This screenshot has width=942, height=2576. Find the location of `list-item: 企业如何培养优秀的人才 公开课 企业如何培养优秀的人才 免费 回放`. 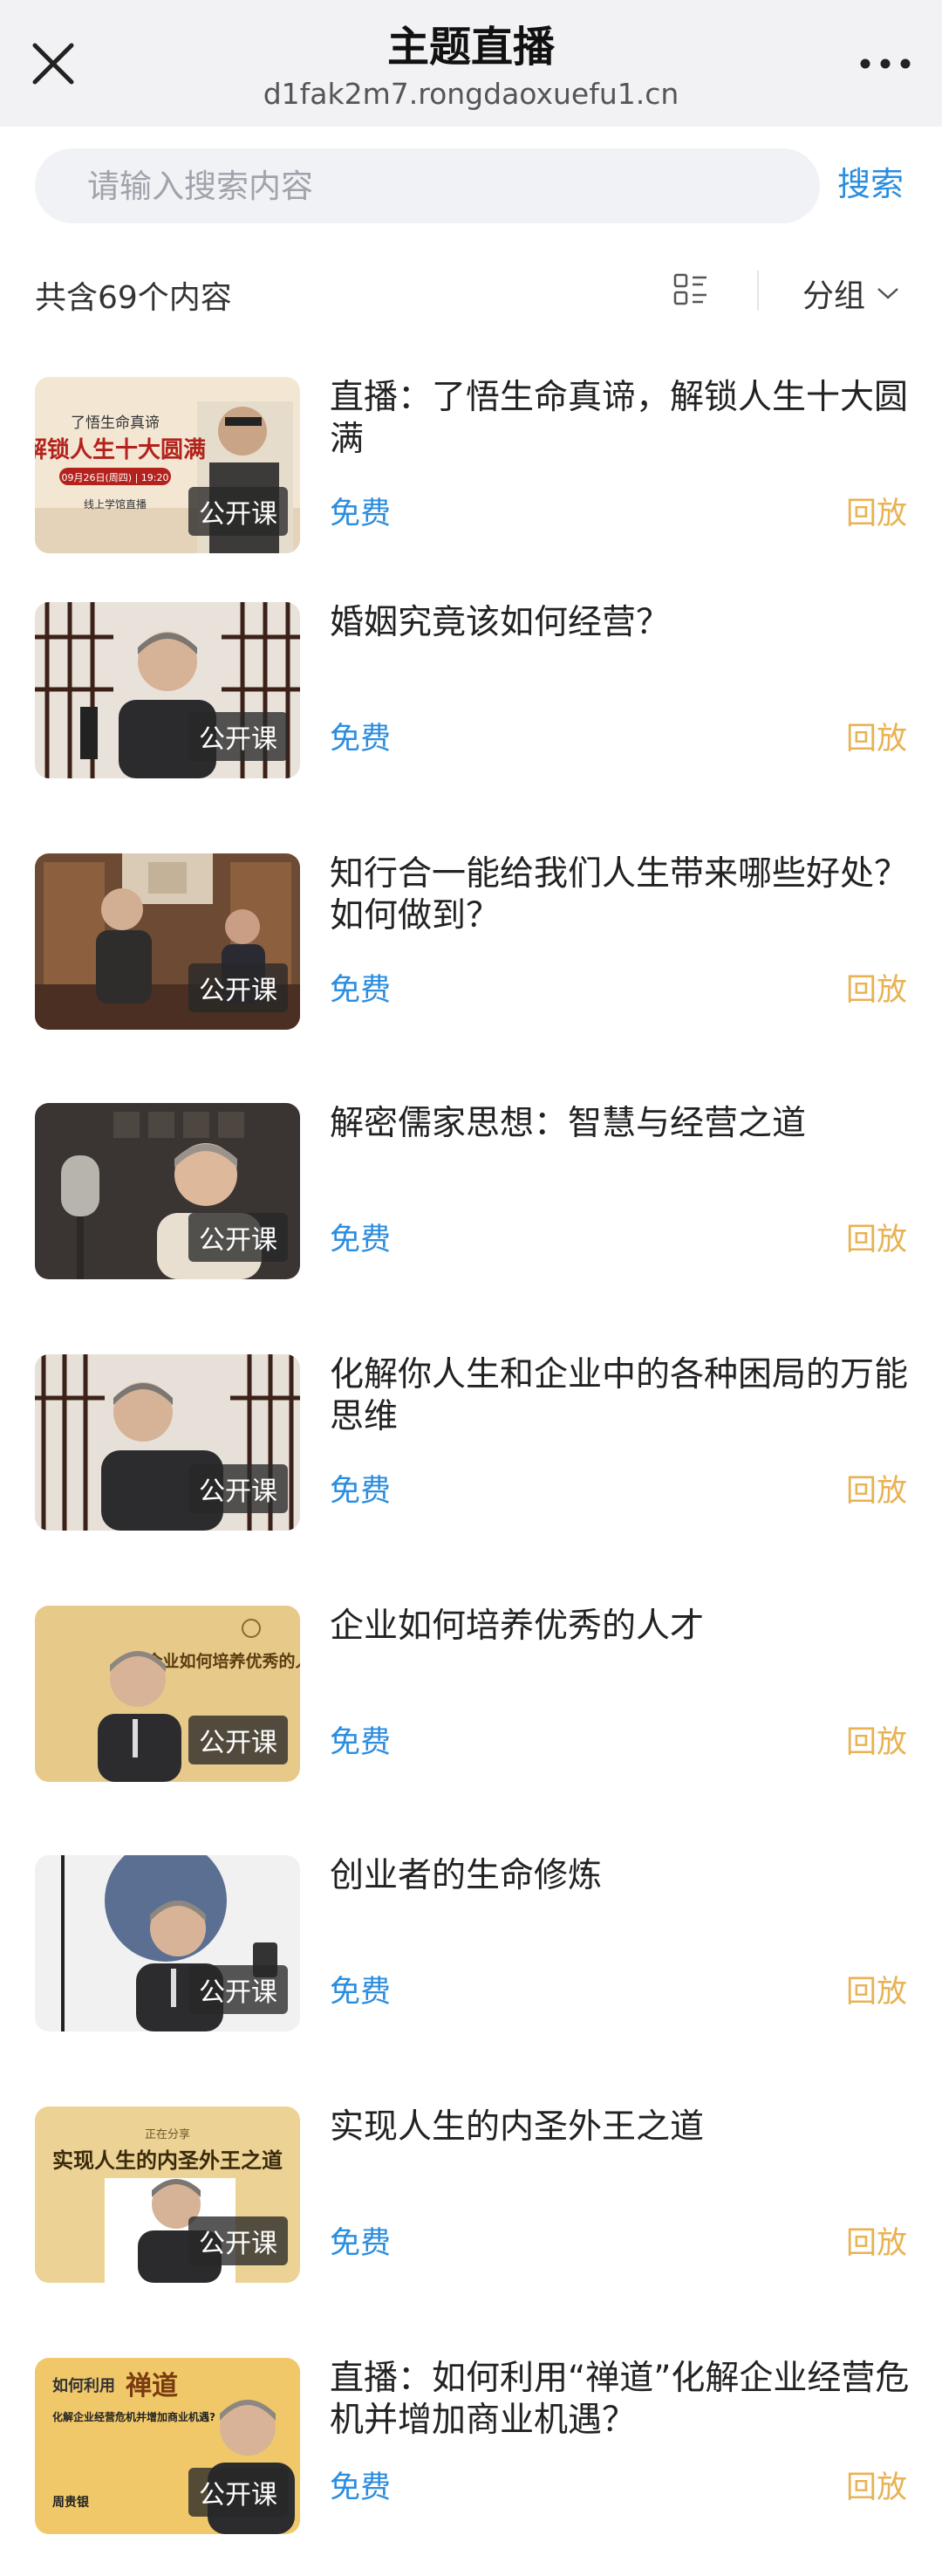

list-item: 企业如何培养优秀的人才 公开课 企业如何培养优秀的人才 免费 回放 is located at coordinates (471, 1715).